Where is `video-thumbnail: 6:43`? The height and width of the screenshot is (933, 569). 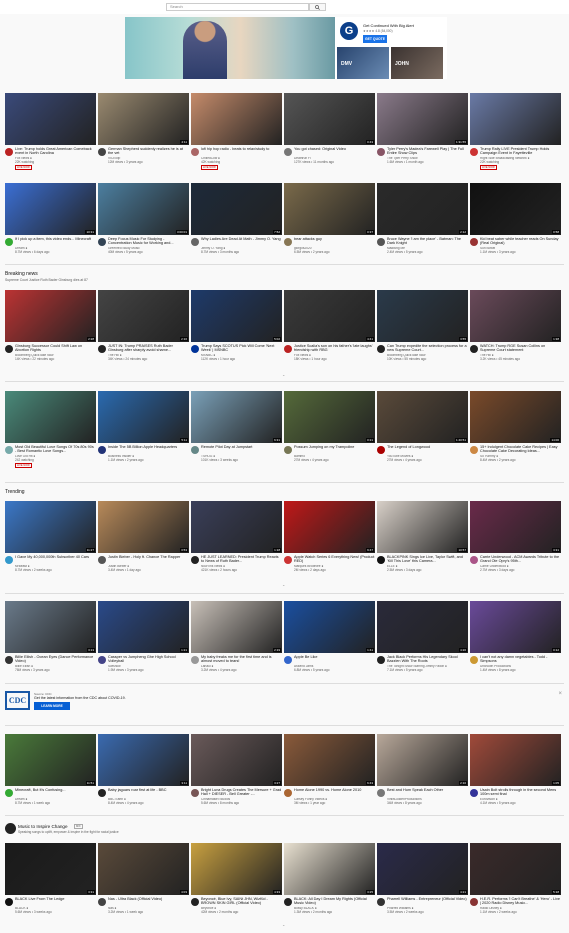
video-thumbnail: 6:43 is located at coordinates (329, 760).